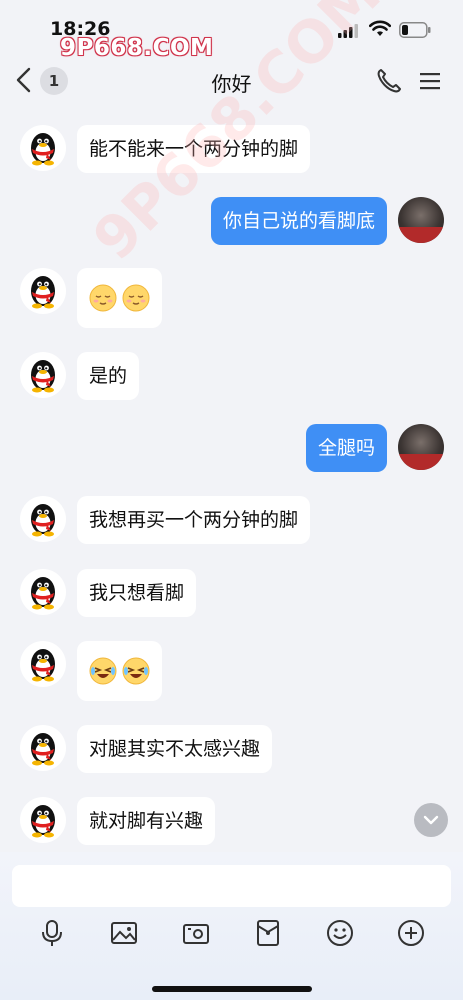  I want to click on microphone-icon, so click(52, 933).